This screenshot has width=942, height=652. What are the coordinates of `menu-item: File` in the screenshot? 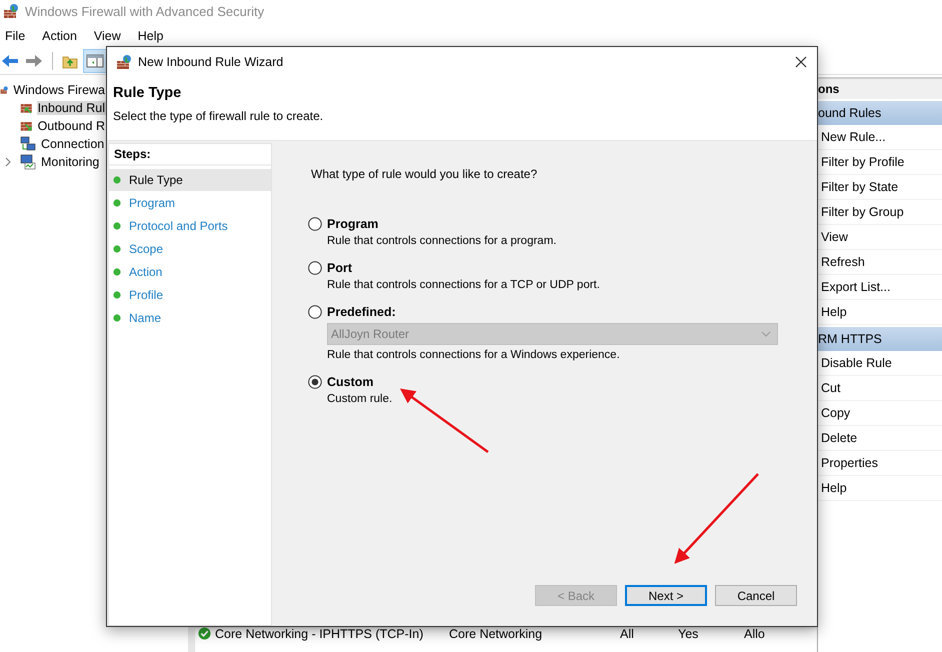 It's located at (15, 36).